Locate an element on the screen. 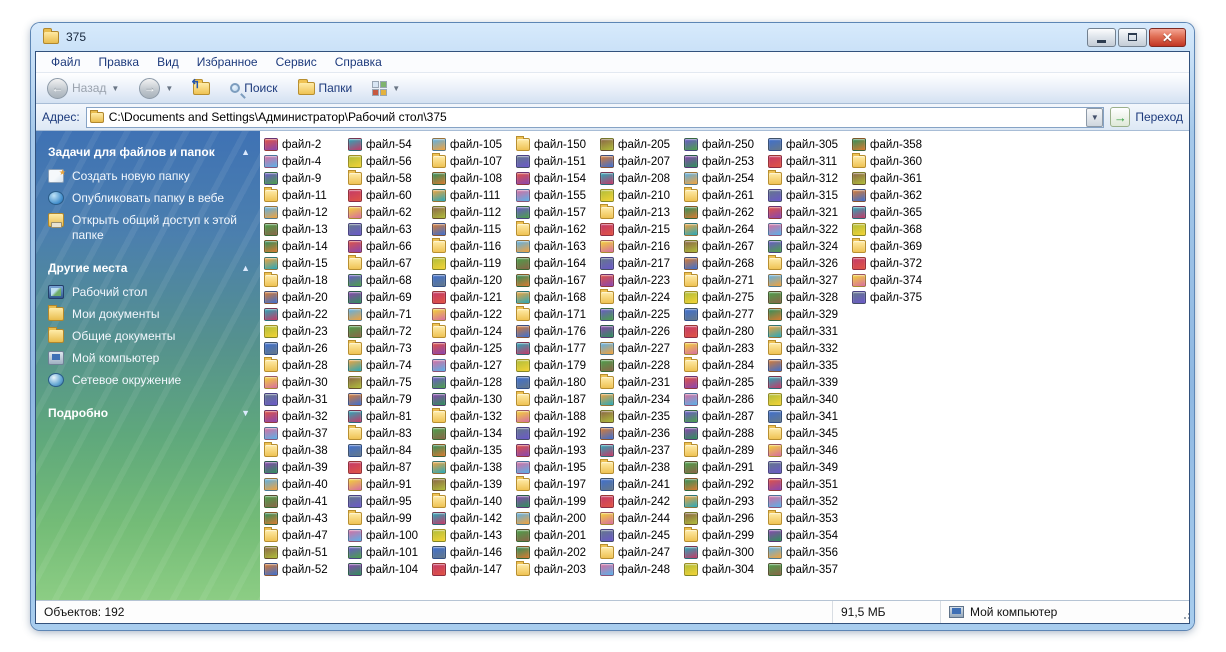  file-item: файл-207 is located at coordinates (640, 161).